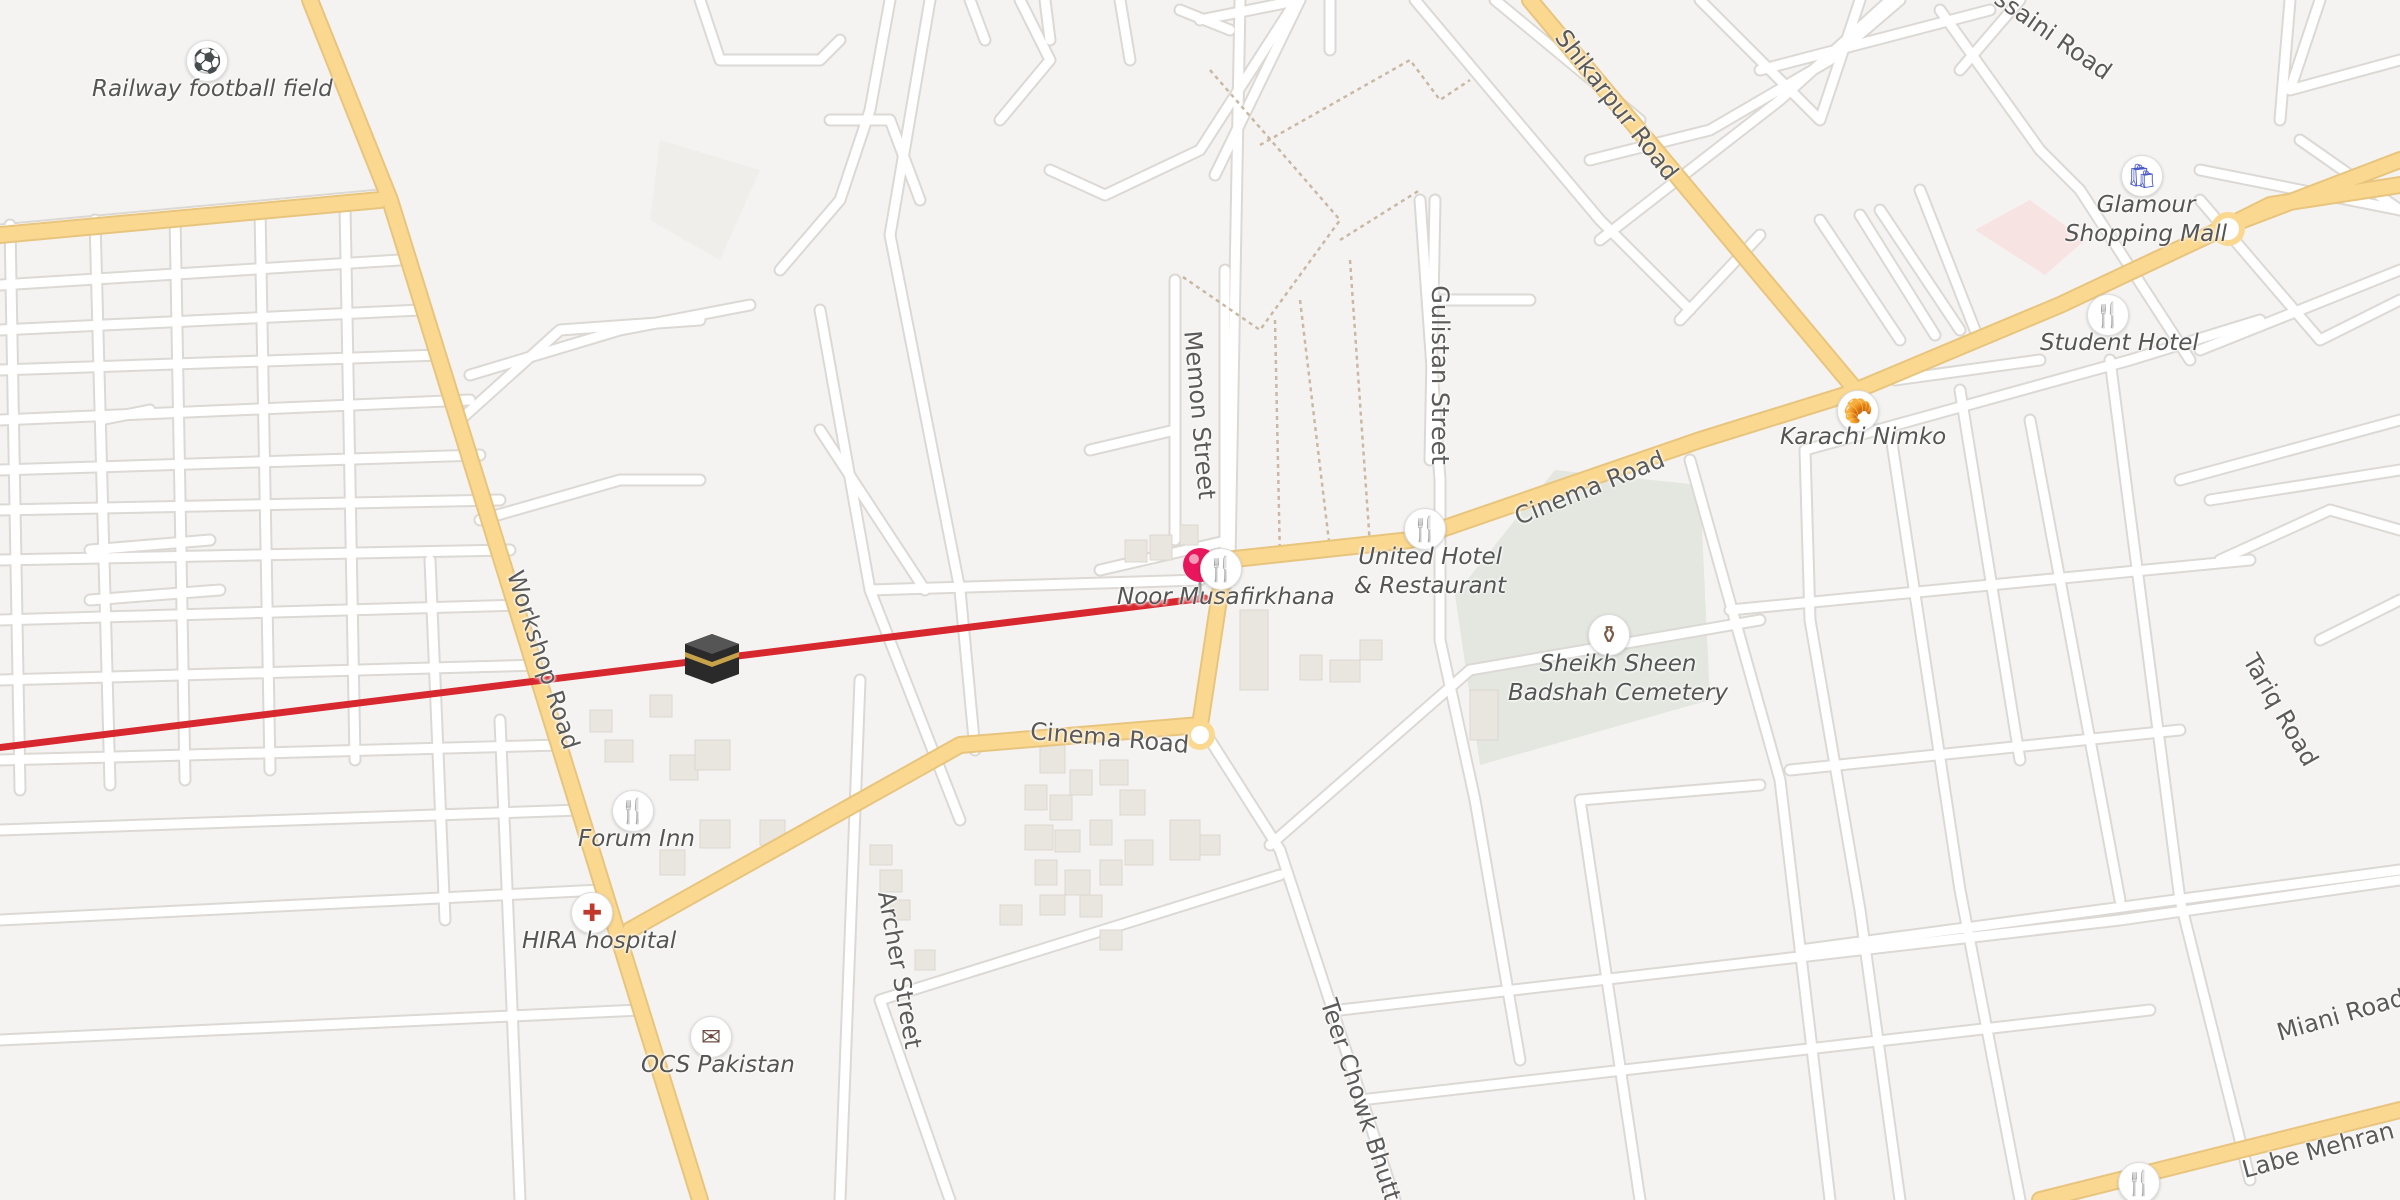 Image resolution: width=2400 pixels, height=1200 pixels. I want to click on place-label-line: United Hotel & Restaurant, so click(1430, 571).